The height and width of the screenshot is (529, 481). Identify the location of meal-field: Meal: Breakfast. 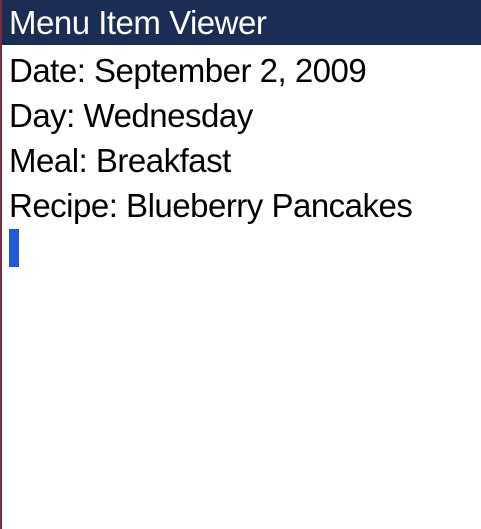
(120, 160).